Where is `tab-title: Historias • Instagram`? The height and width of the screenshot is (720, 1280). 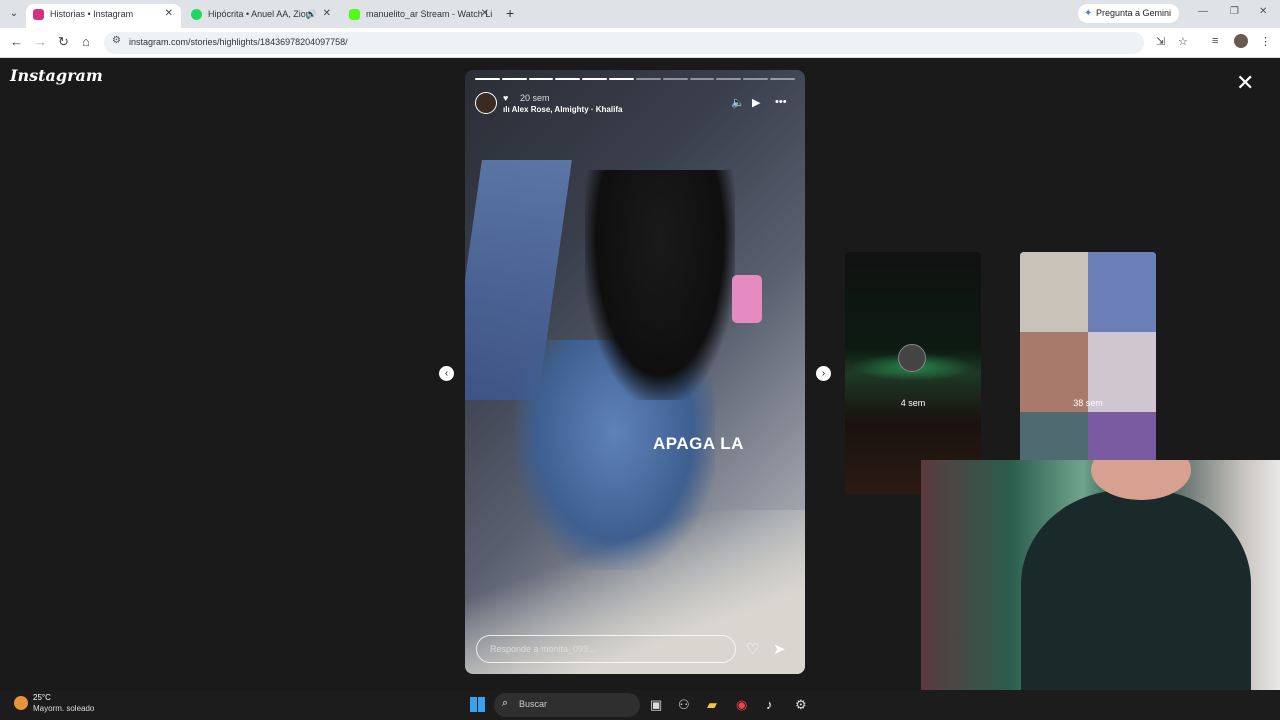 tab-title: Historias • Instagram is located at coordinates (92, 14).